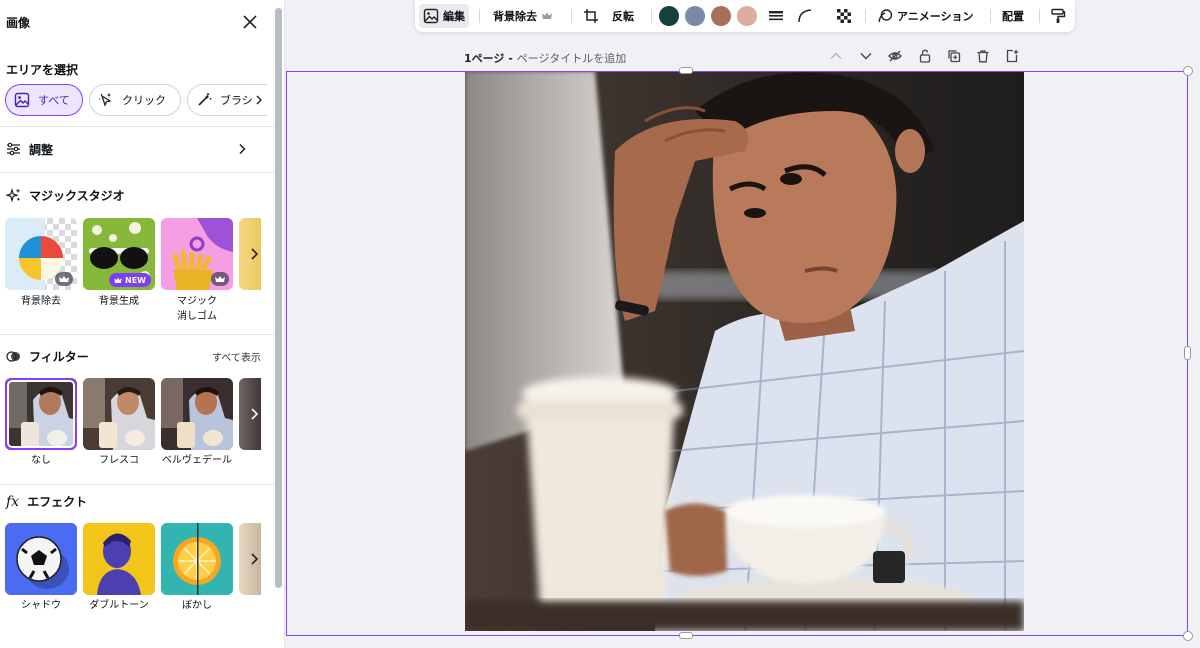 The width and height of the screenshot is (1200, 648). What do you see at coordinates (250, 254) in the screenshot?
I see `magic-studio-next` at bounding box center [250, 254].